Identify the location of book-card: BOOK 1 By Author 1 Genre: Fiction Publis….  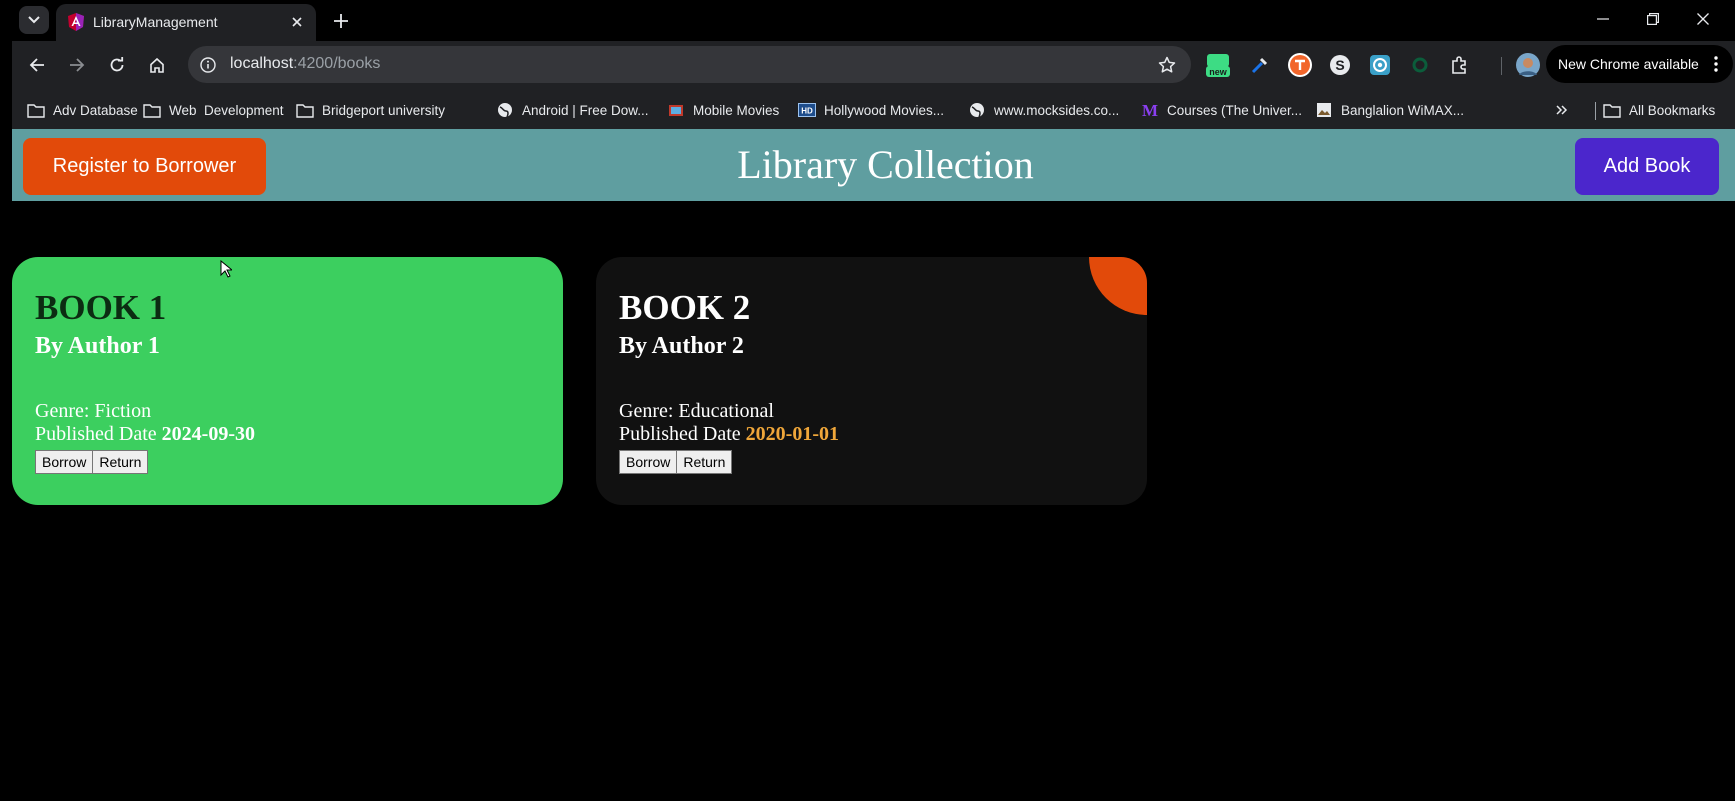
(287, 381).